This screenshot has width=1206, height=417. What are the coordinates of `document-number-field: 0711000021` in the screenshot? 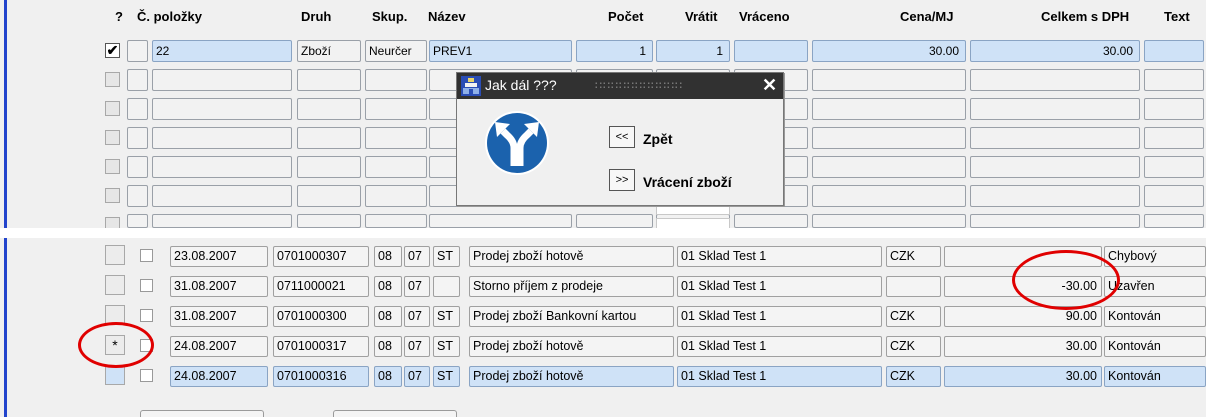 It's located at (321, 286).